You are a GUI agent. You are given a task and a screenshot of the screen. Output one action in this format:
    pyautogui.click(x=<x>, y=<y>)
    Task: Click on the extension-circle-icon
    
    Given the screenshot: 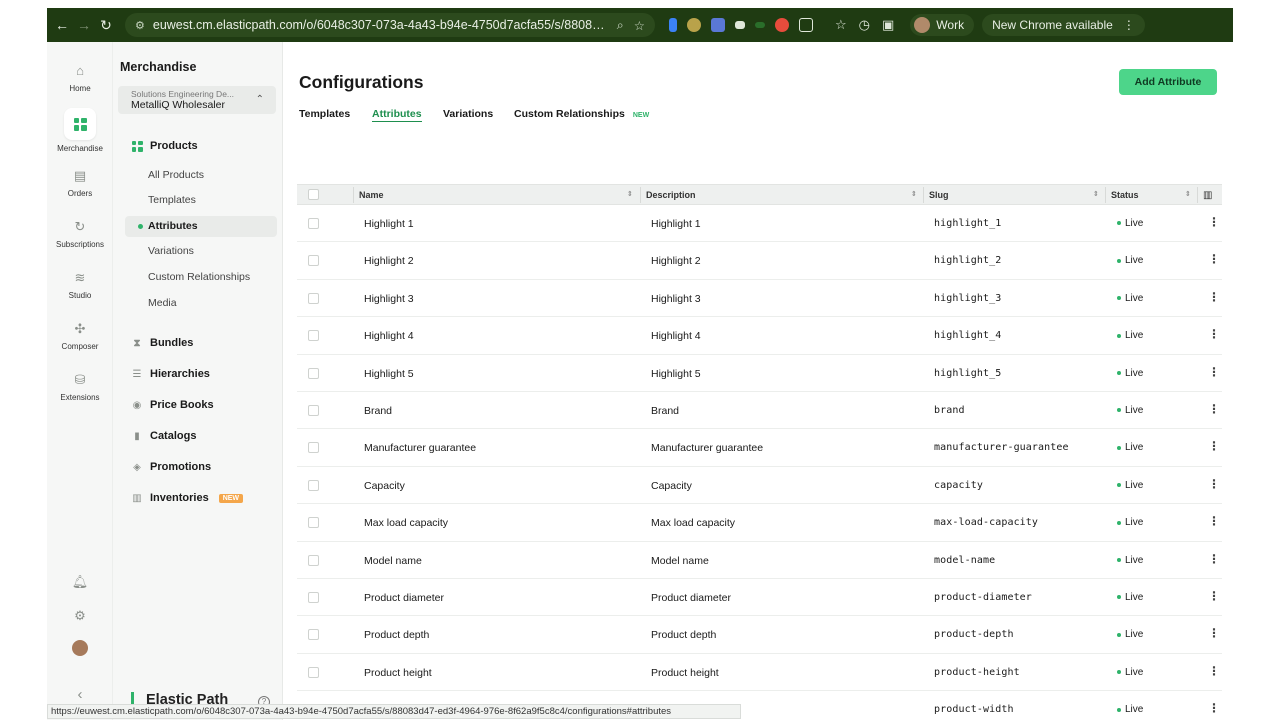 What is the action you would take?
    pyautogui.click(x=694, y=25)
    